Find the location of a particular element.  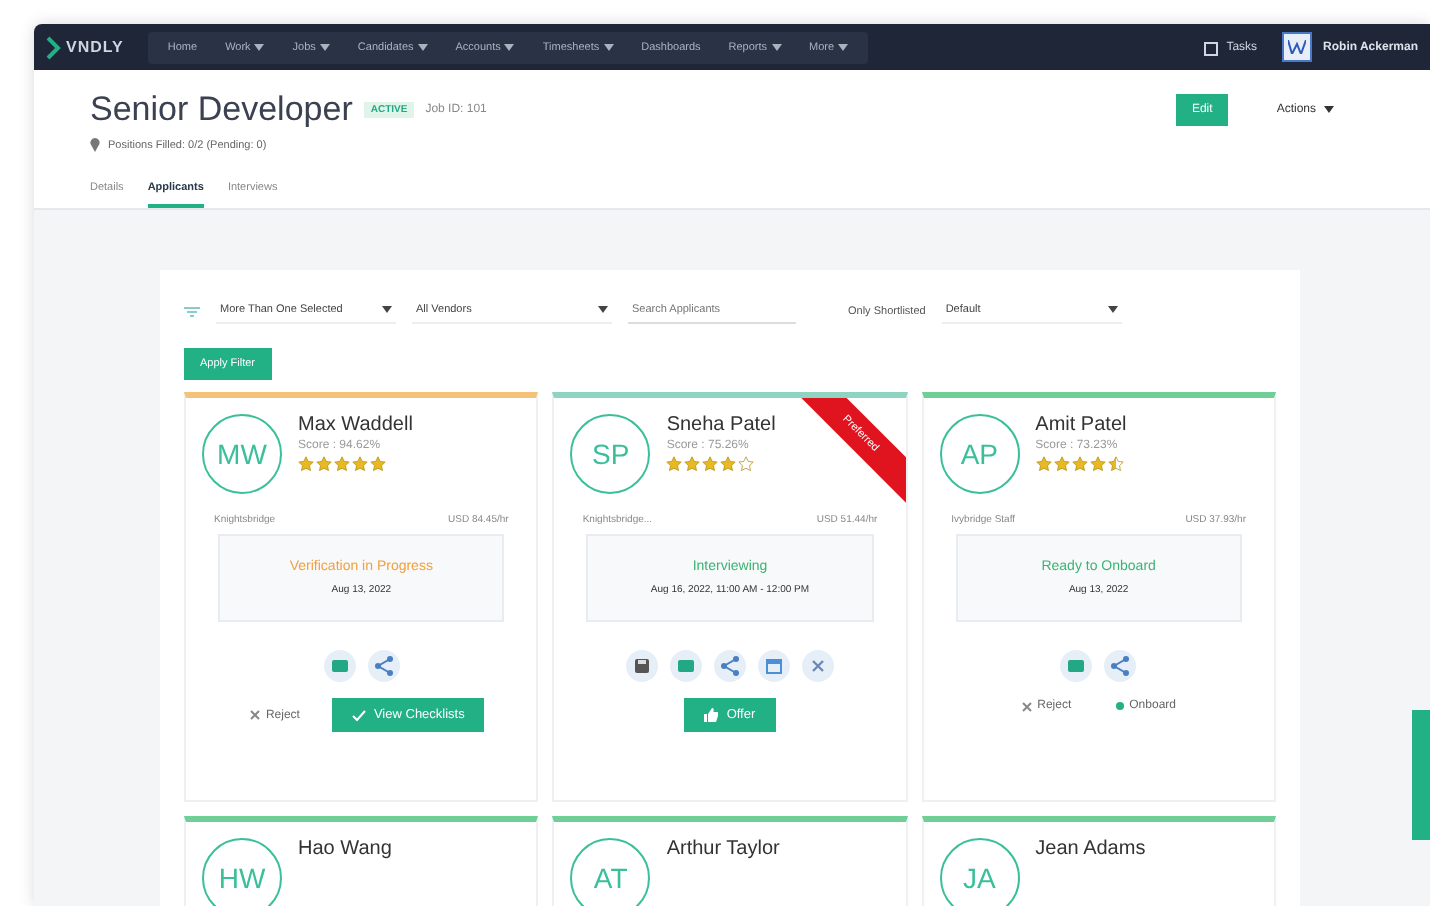

initials-avatar: HW is located at coordinates (242, 872).